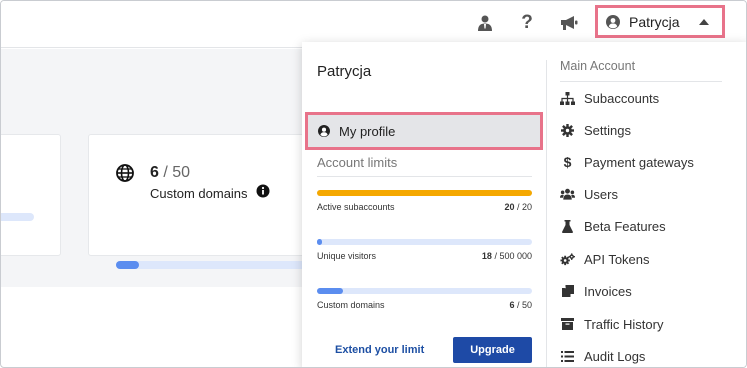 This screenshot has width=747, height=368. What do you see at coordinates (520, 305) in the screenshot?
I see `limit-value: 6 / 50` at bounding box center [520, 305].